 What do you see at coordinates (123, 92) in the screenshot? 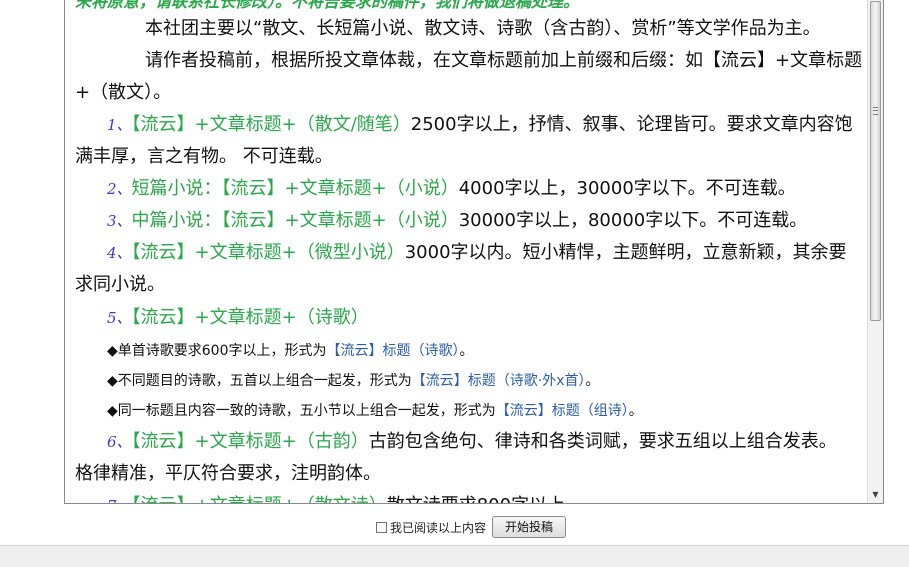
I see `prefix-instruction-cont: +（散文）。` at bounding box center [123, 92].